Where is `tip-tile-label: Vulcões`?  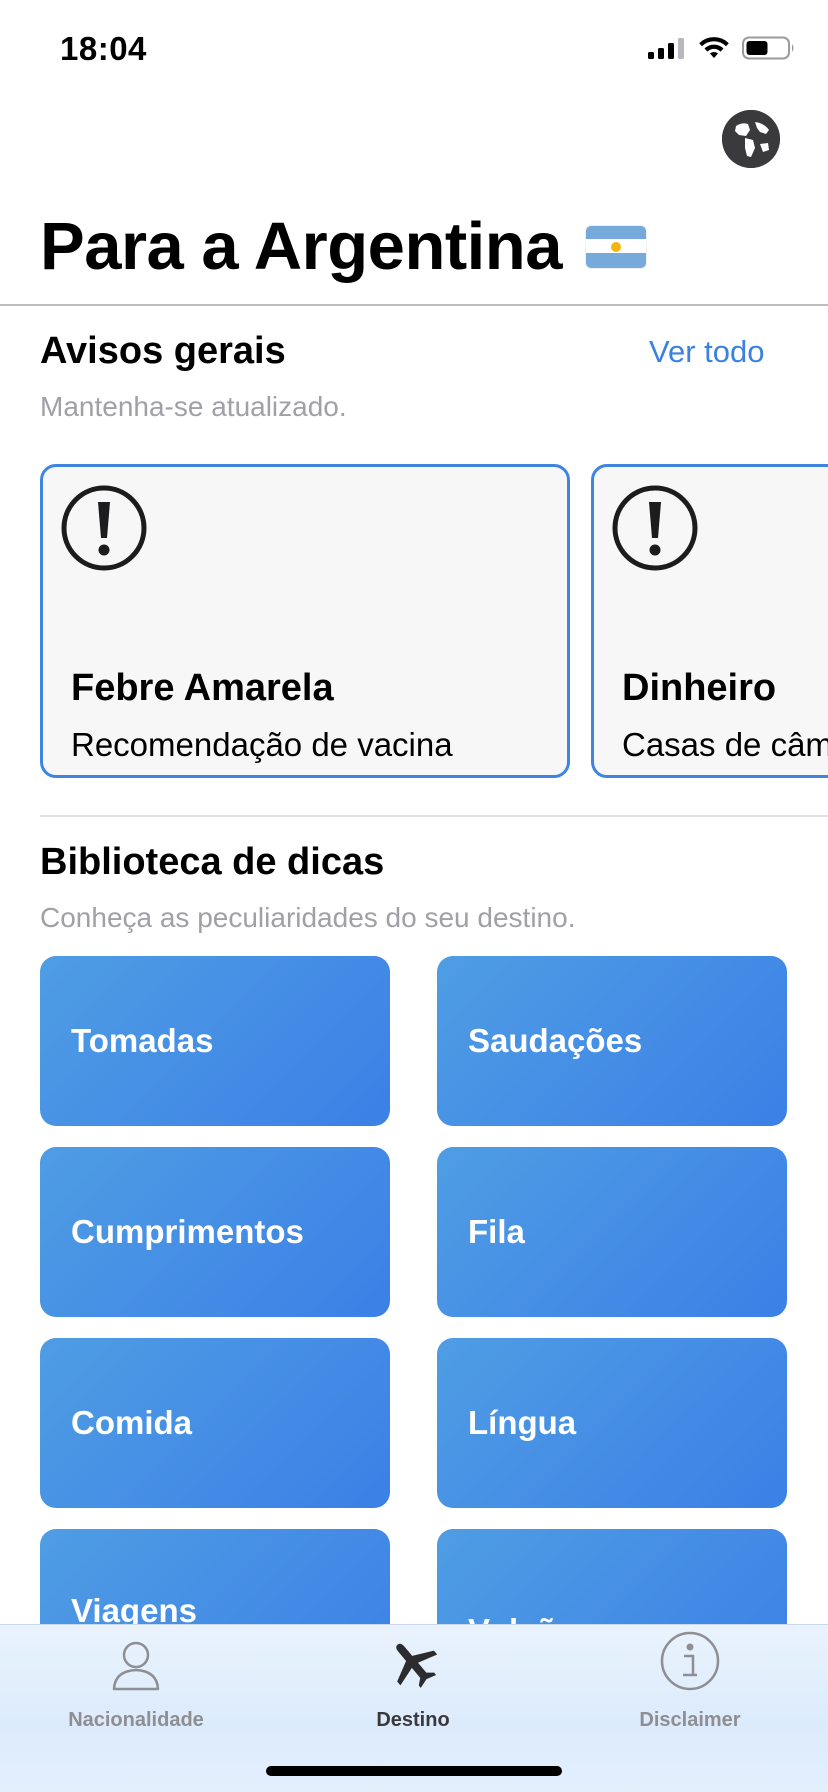
tip-tile-label: Vulcões is located at coordinates (530, 1618).